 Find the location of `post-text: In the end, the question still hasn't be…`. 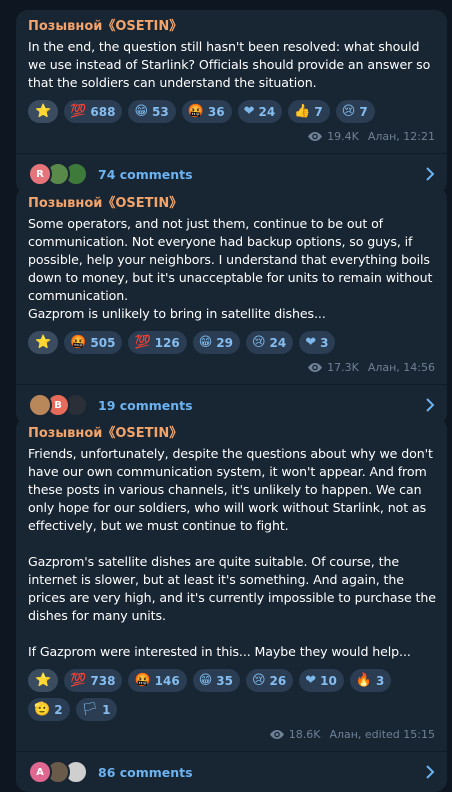

post-text: In the end, the question still hasn't be… is located at coordinates (229, 64).